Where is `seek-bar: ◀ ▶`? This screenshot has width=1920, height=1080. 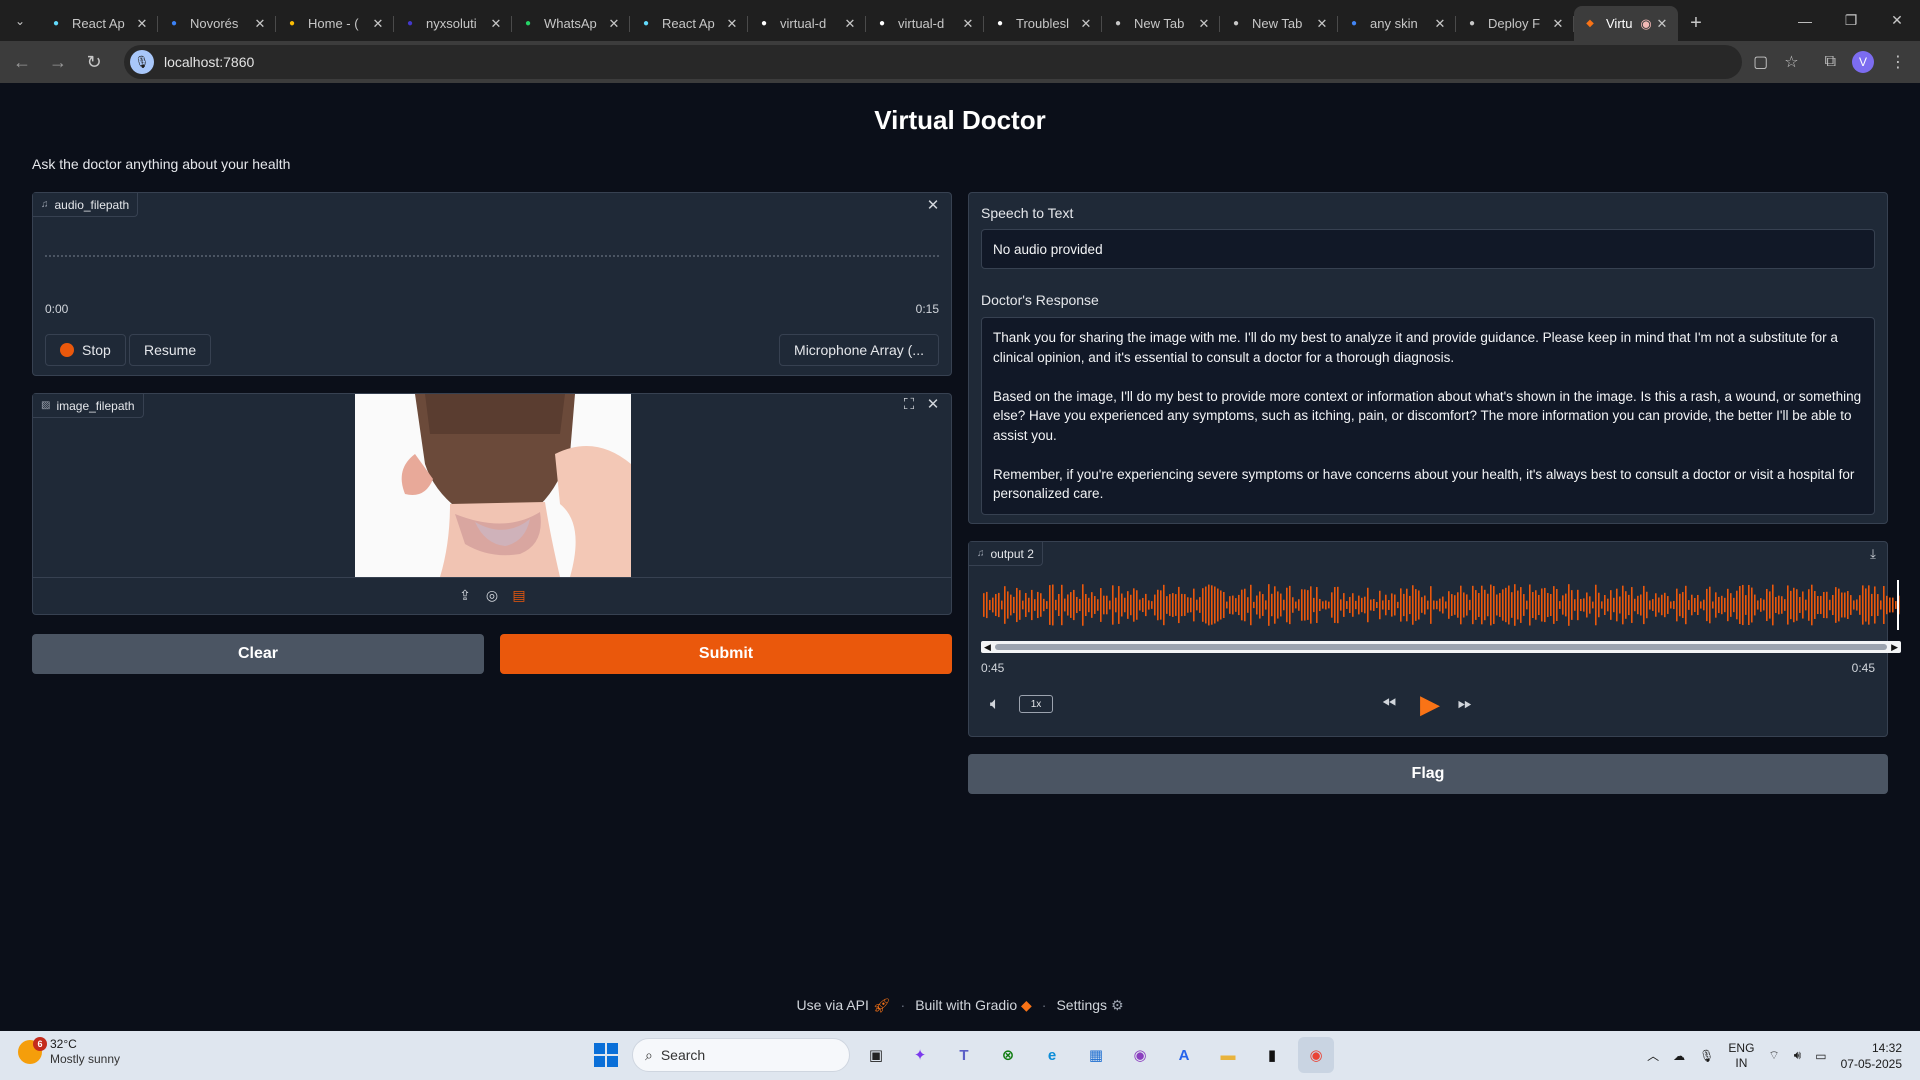
seek-bar: ◀ ▶ is located at coordinates (1441, 647).